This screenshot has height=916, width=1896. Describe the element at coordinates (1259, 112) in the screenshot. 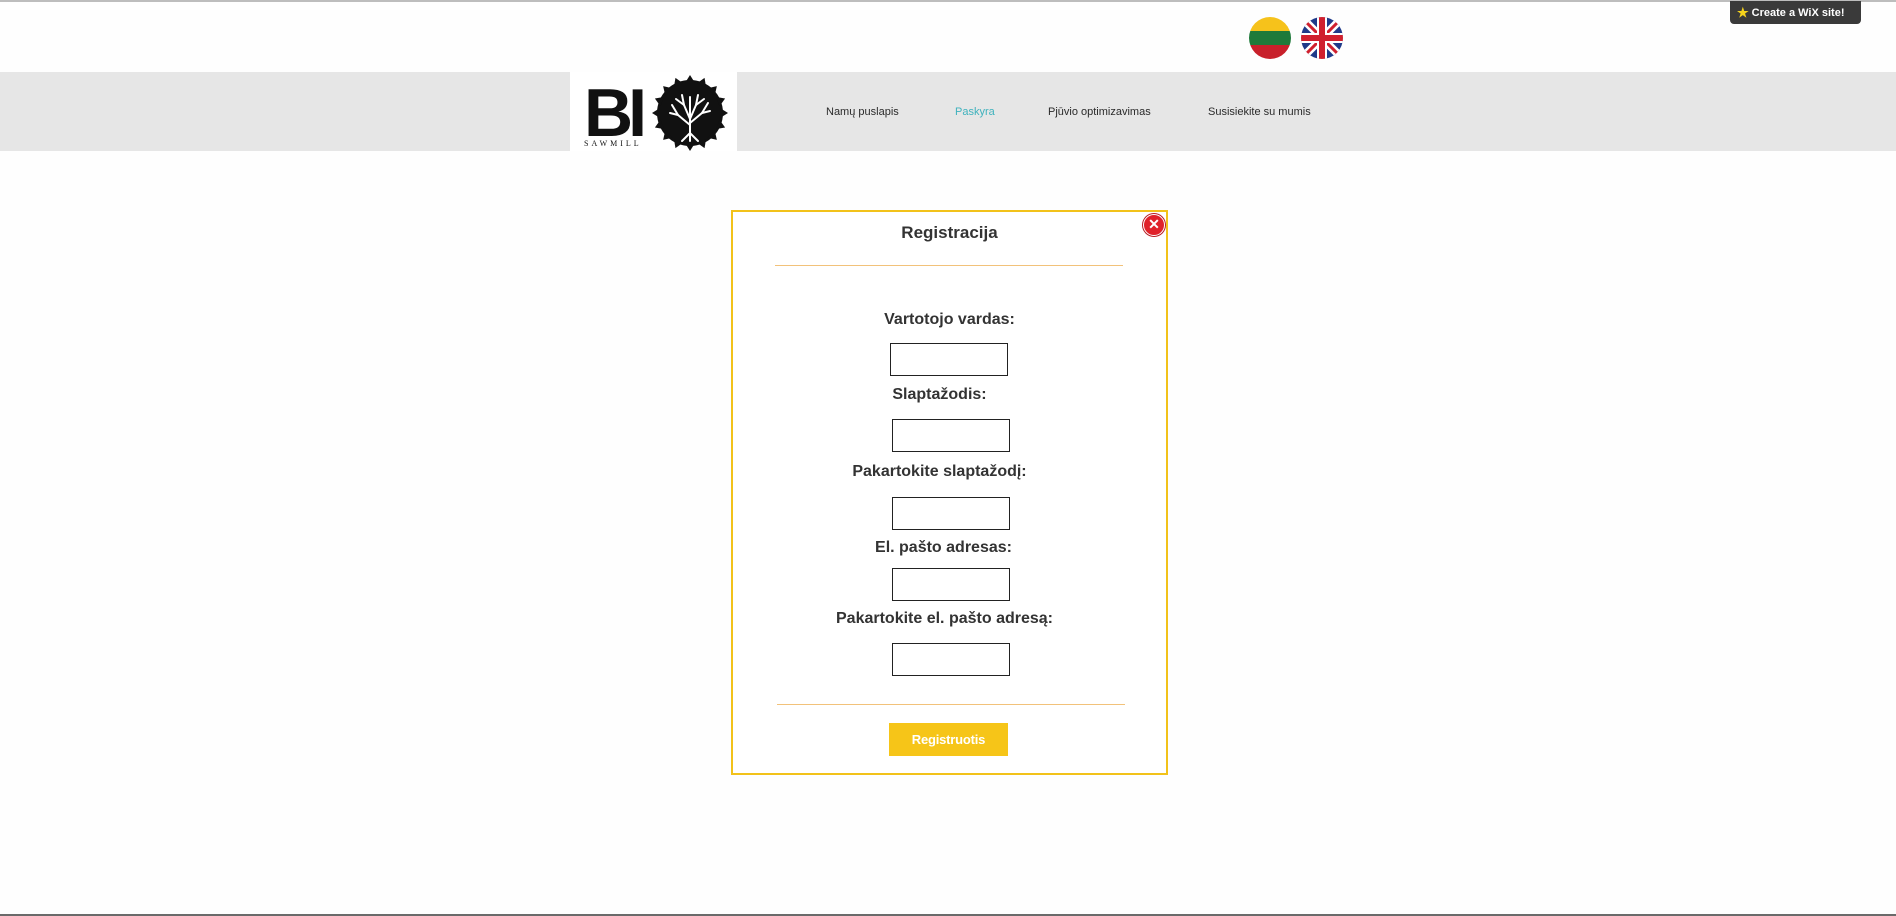

I see `nav-item-contact: Susisiekite su mumis` at that location.